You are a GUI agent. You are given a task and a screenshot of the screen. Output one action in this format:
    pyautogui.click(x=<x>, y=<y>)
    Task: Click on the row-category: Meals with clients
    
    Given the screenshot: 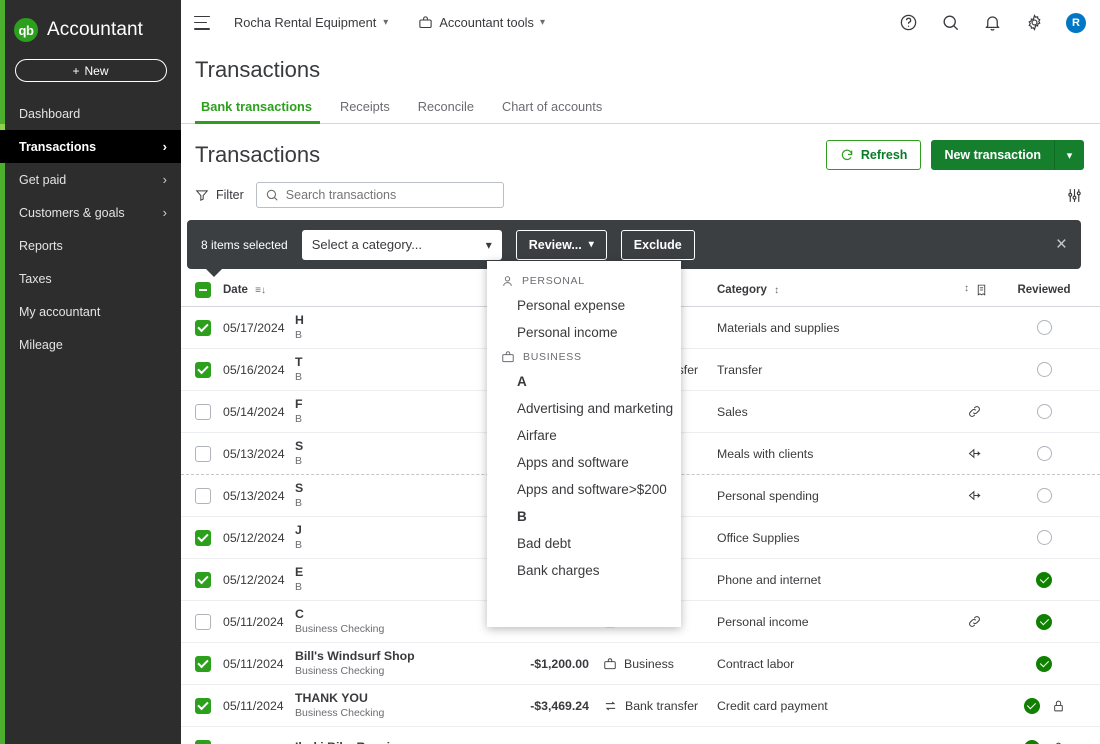 What is the action you would take?
    pyautogui.click(x=825, y=454)
    